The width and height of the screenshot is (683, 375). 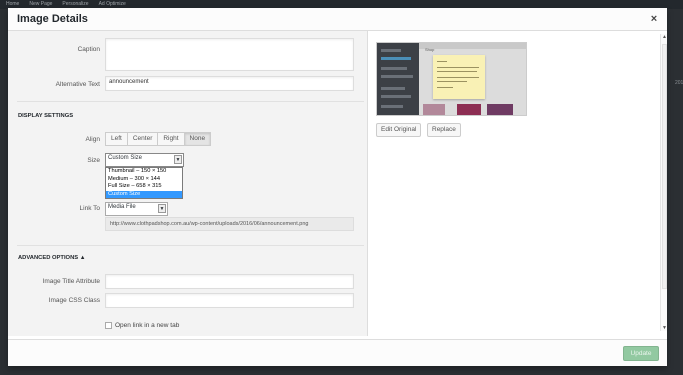 What do you see at coordinates (664, 166) in the screenshot?
I see `scrollbar-thumb` at bounding box center [664, 166].